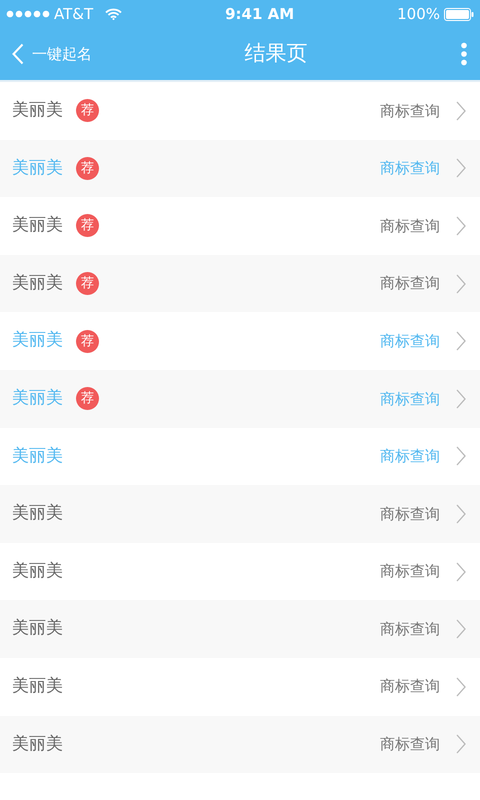 The height and width of the screenshot is (800, 480). What do you see at coordinates (113, 14) in the screenshot?
I see `wifi-icon` at bounding box center [113, 14].